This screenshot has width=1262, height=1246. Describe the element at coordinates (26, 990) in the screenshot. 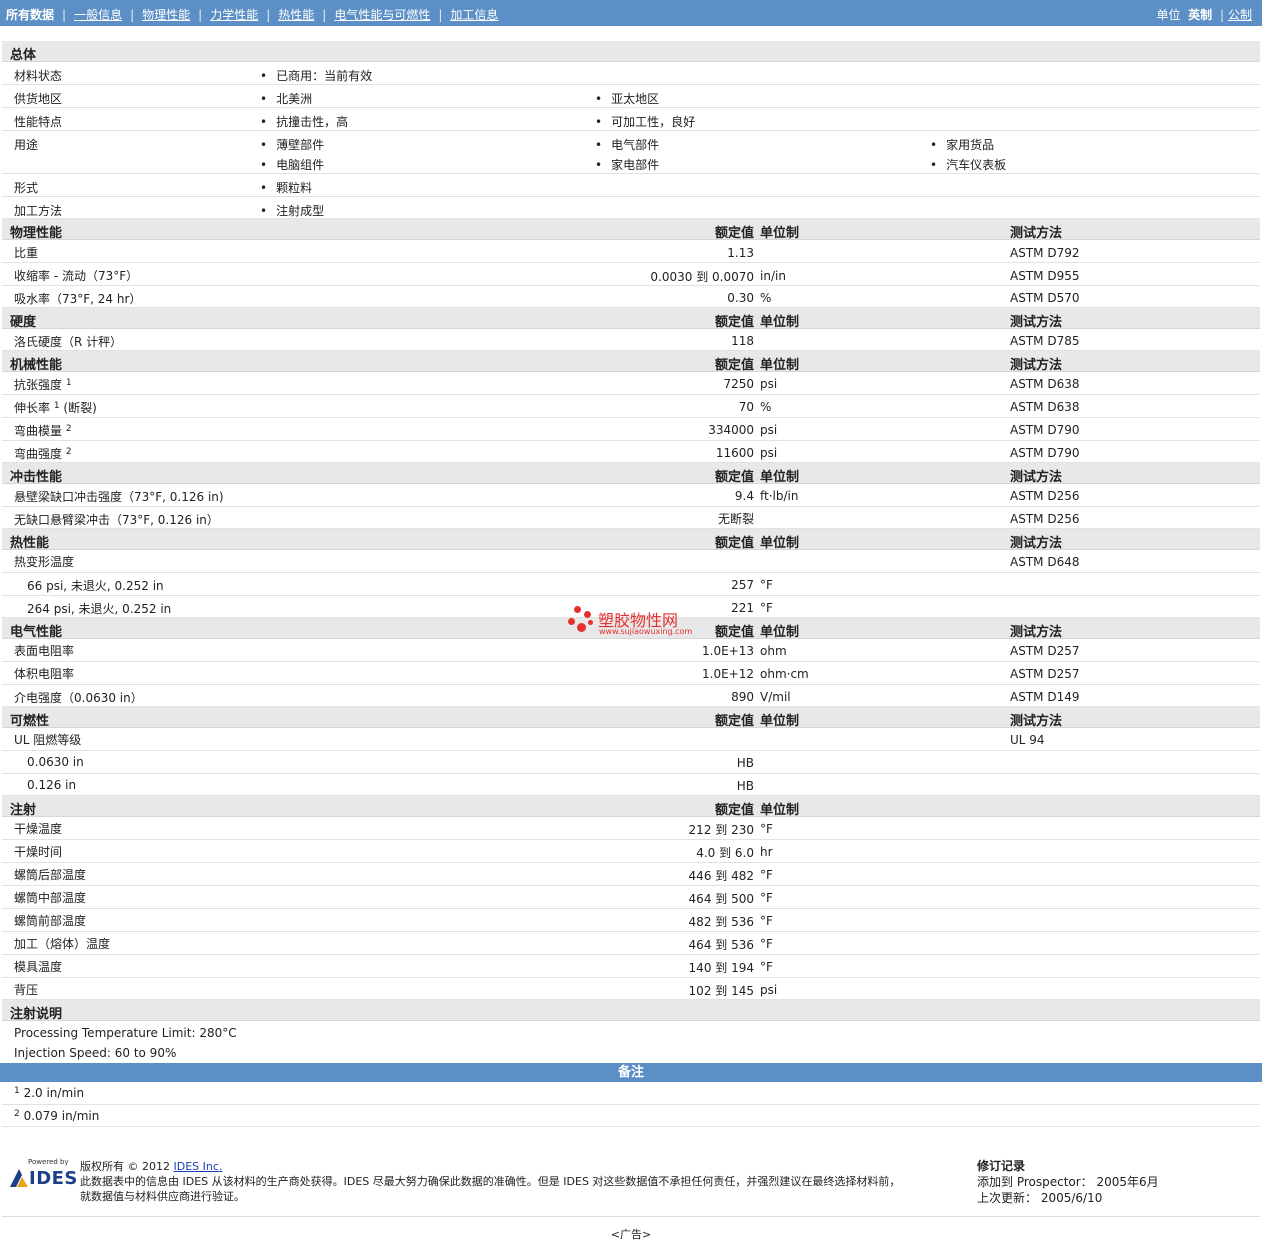

I see `property-label: 背压` at that location.